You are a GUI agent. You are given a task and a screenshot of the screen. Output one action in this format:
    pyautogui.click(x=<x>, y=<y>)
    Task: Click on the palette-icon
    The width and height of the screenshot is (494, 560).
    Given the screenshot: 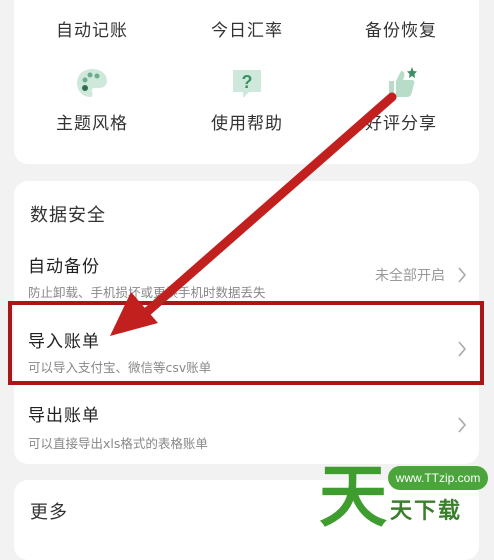 What is the action you would take?
    pyautogui.click(x=92, y=83)
    